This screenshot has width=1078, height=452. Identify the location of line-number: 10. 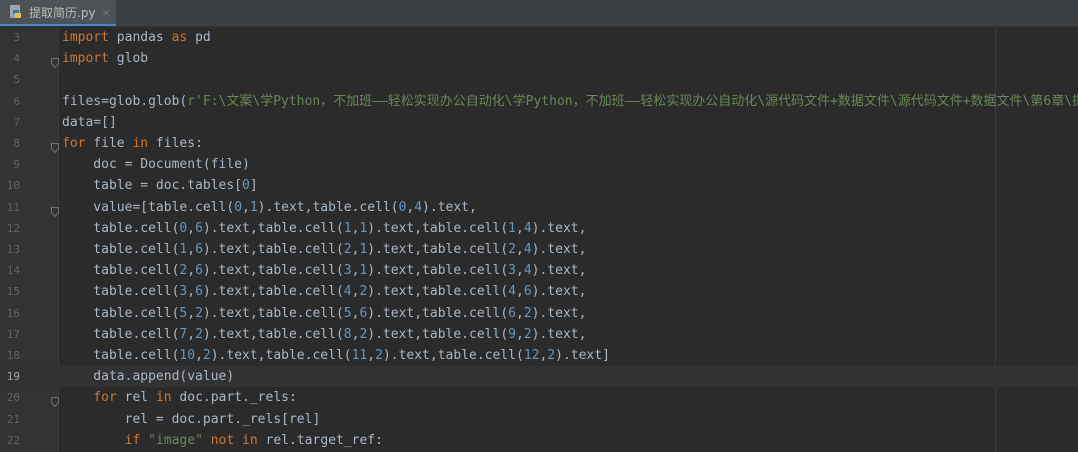
(13, 186).